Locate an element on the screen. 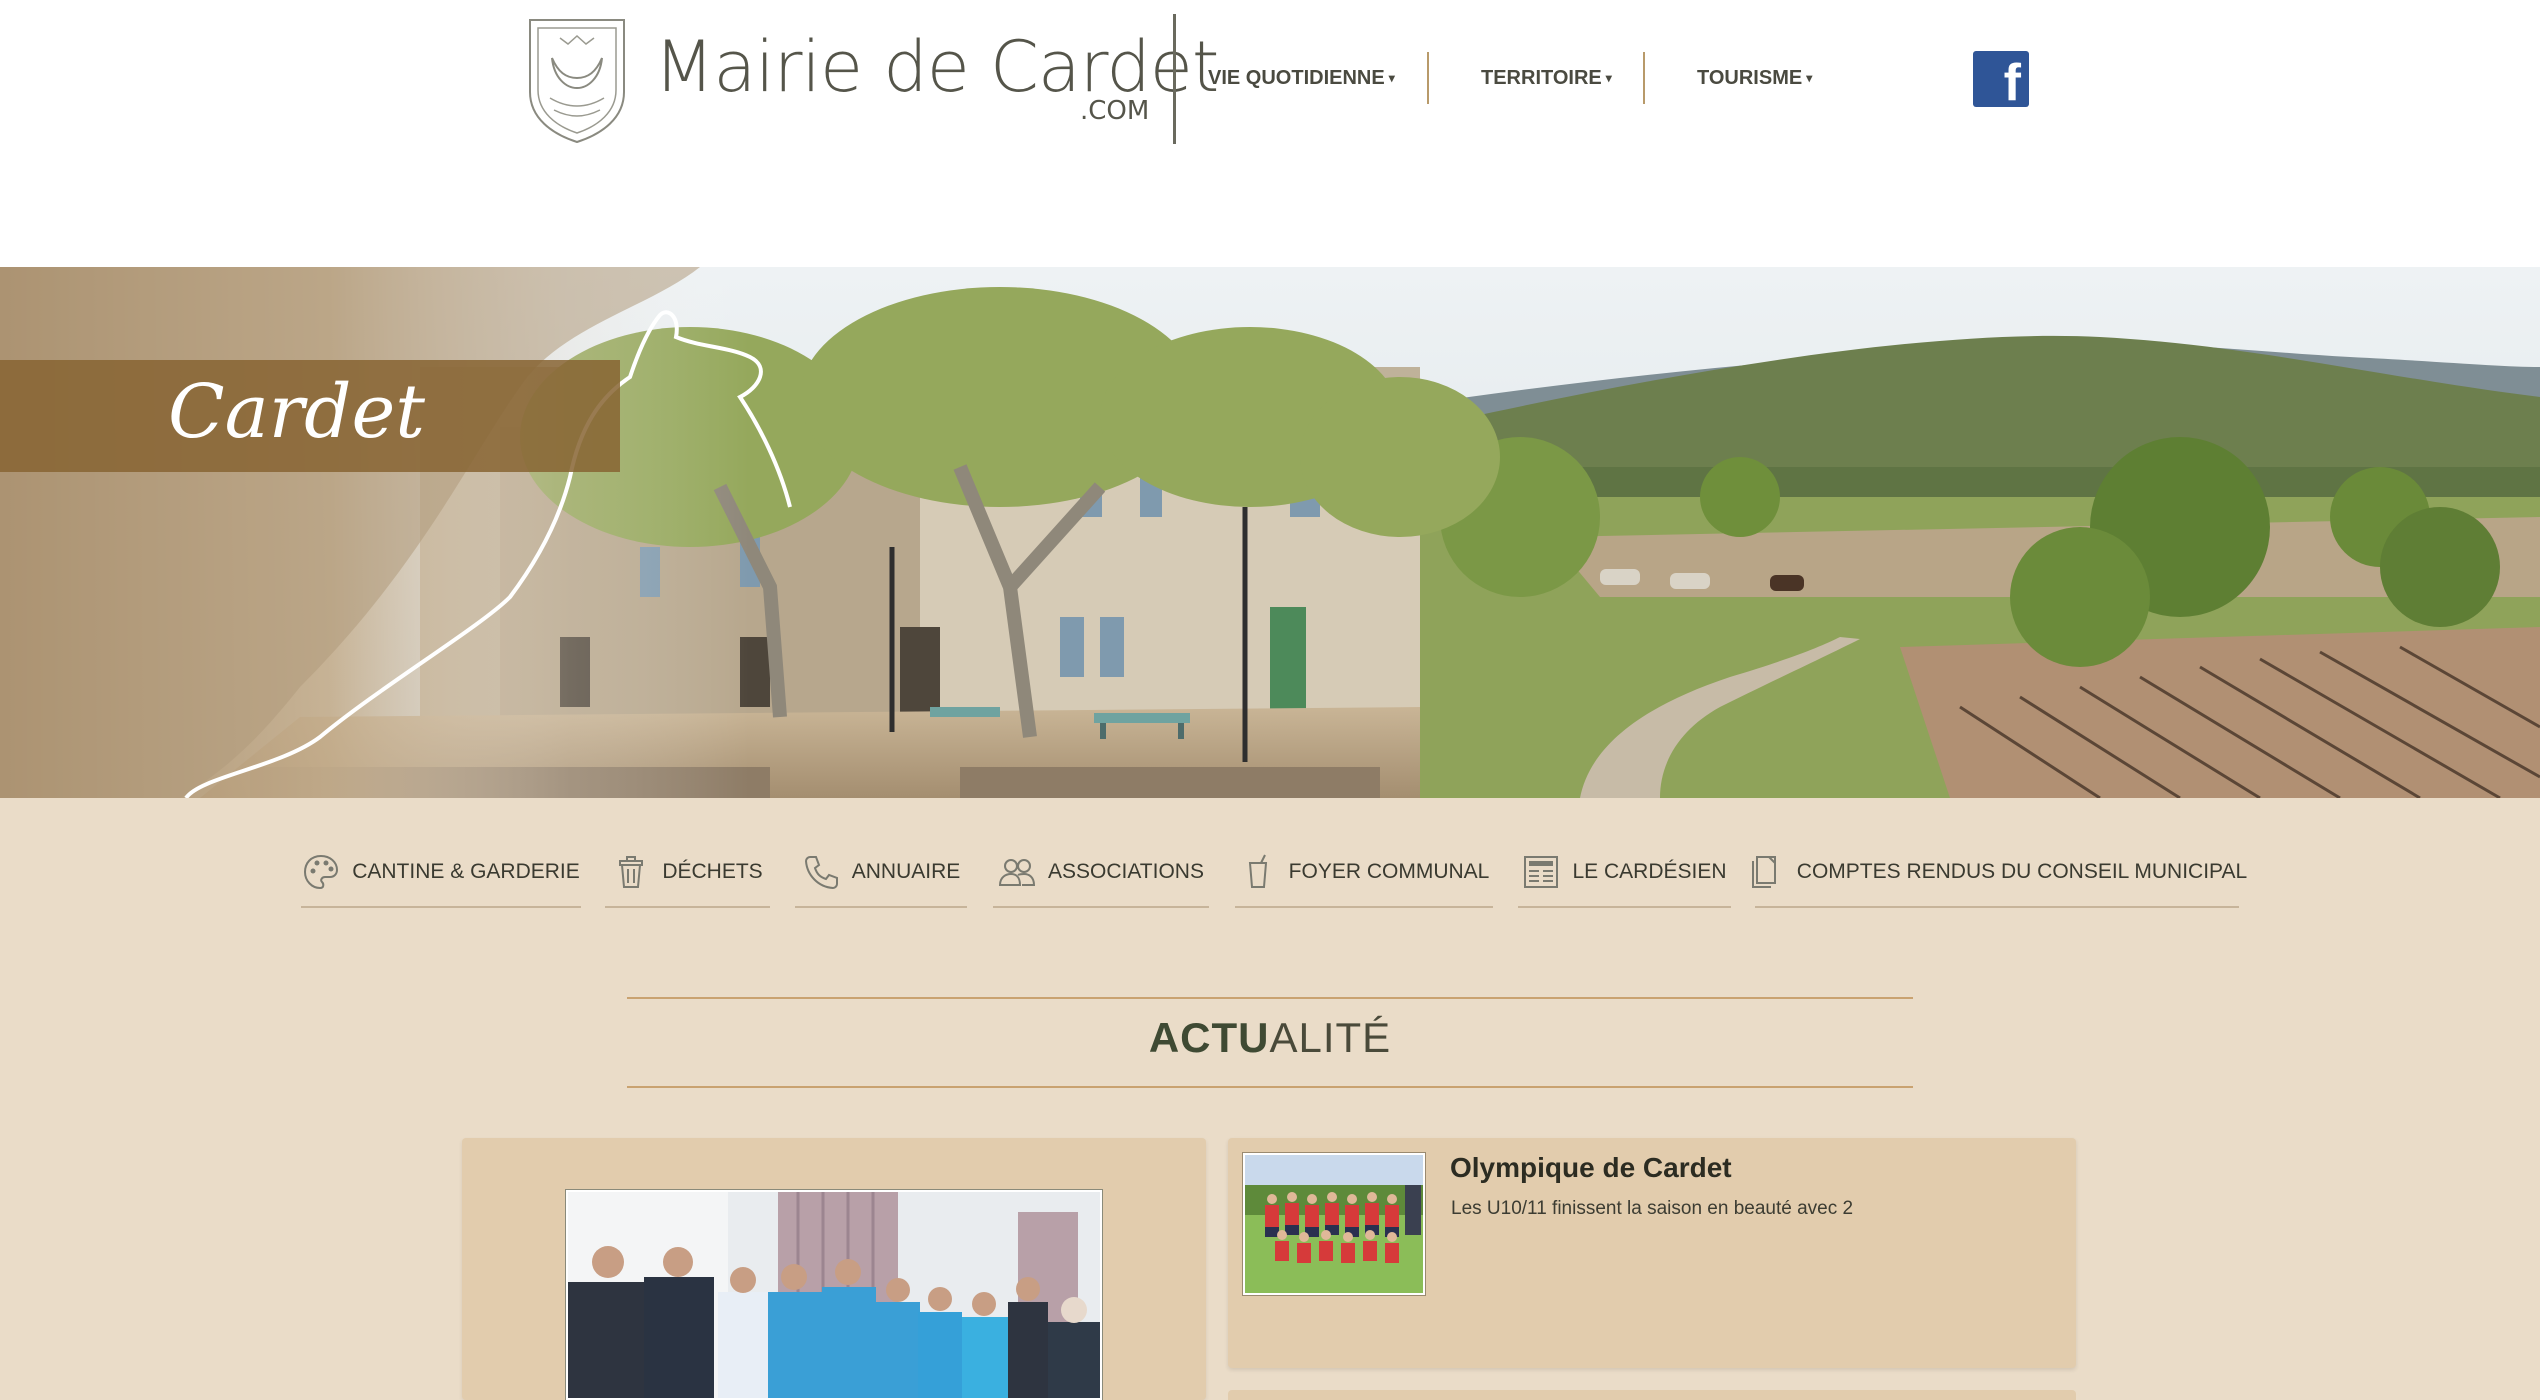  nav-vie-quotidienne: VIE QUOTIDIENNE ▾ is located at coordinates (1301, 78).